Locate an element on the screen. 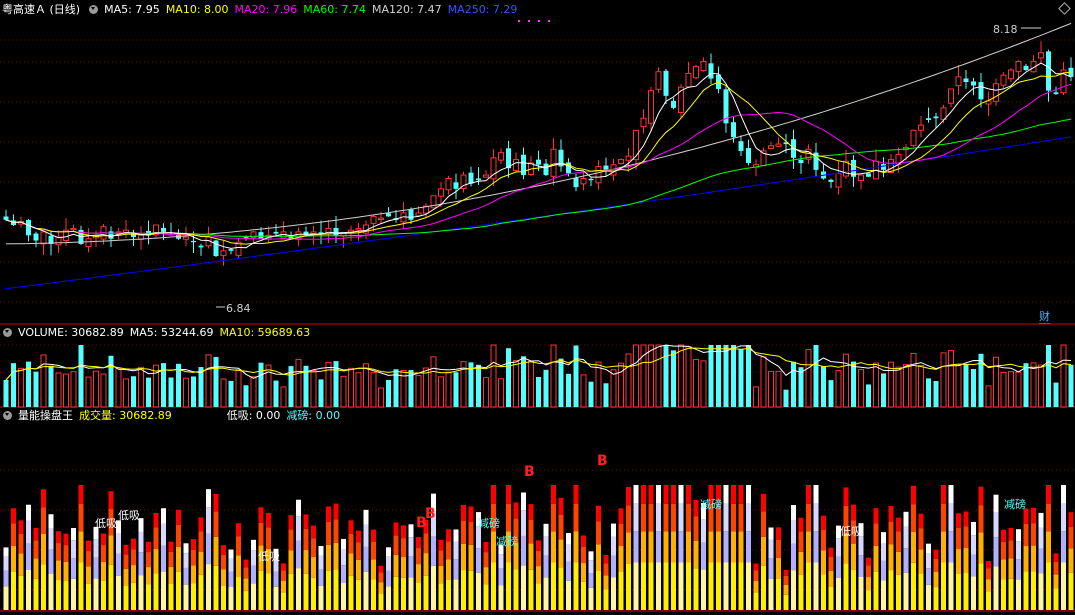  volume-label: VOLUME: 30682.89 is located at coordinates (71, 332).